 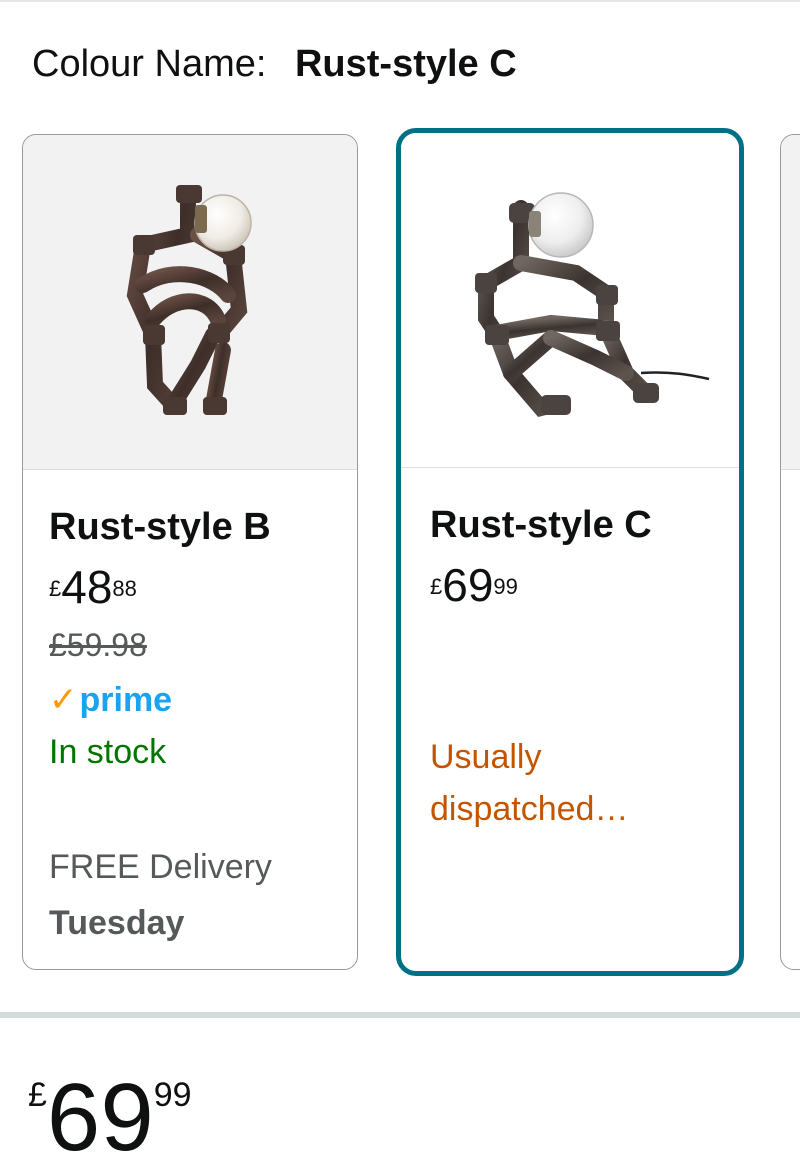 I want to click on main-price: £6999, so click(x=110, y=1118).